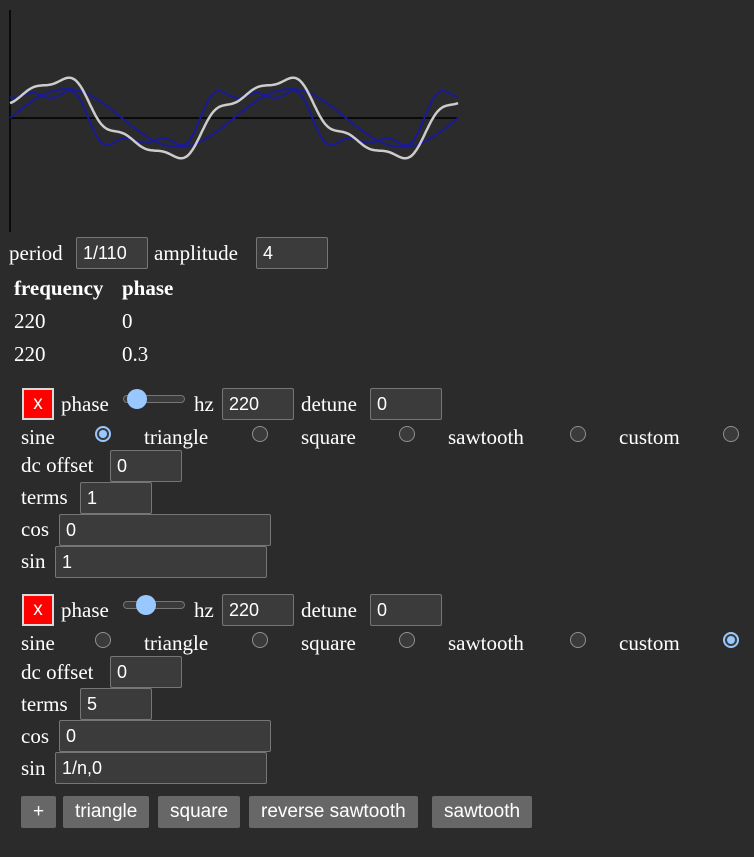 The image size is (754, 857). Describe the element at coordinates (59, 288) in the screenshot. I see `table-header-frequency: frequency` at that location.